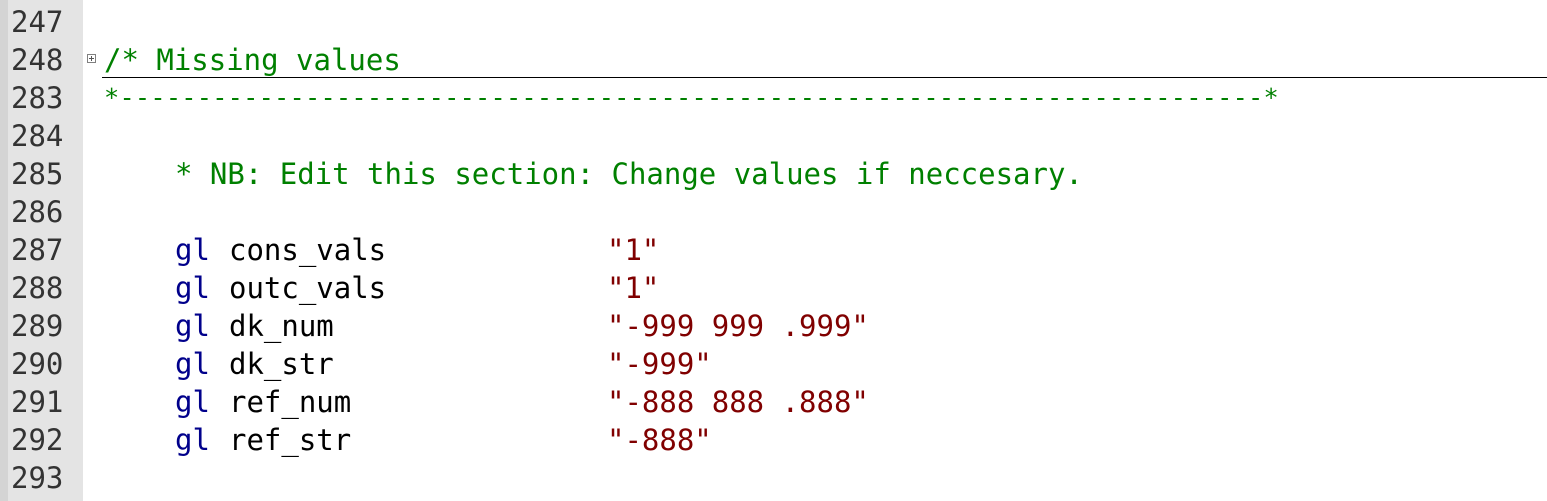  I want to click on line-number: 288, so click(37, 288).